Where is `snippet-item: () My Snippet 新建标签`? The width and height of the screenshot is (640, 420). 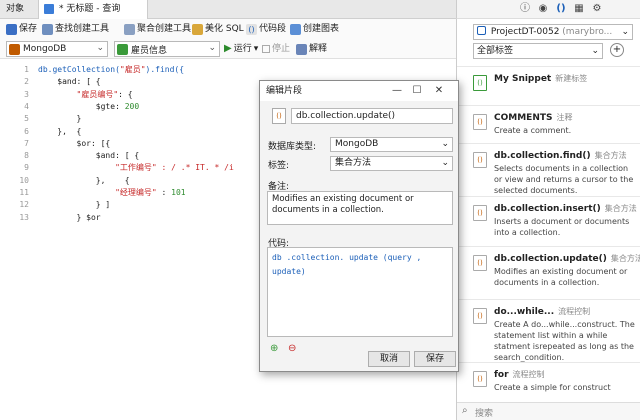
snippet-item: () My Snippet 新建标签 is located at coordinates (548, 85).